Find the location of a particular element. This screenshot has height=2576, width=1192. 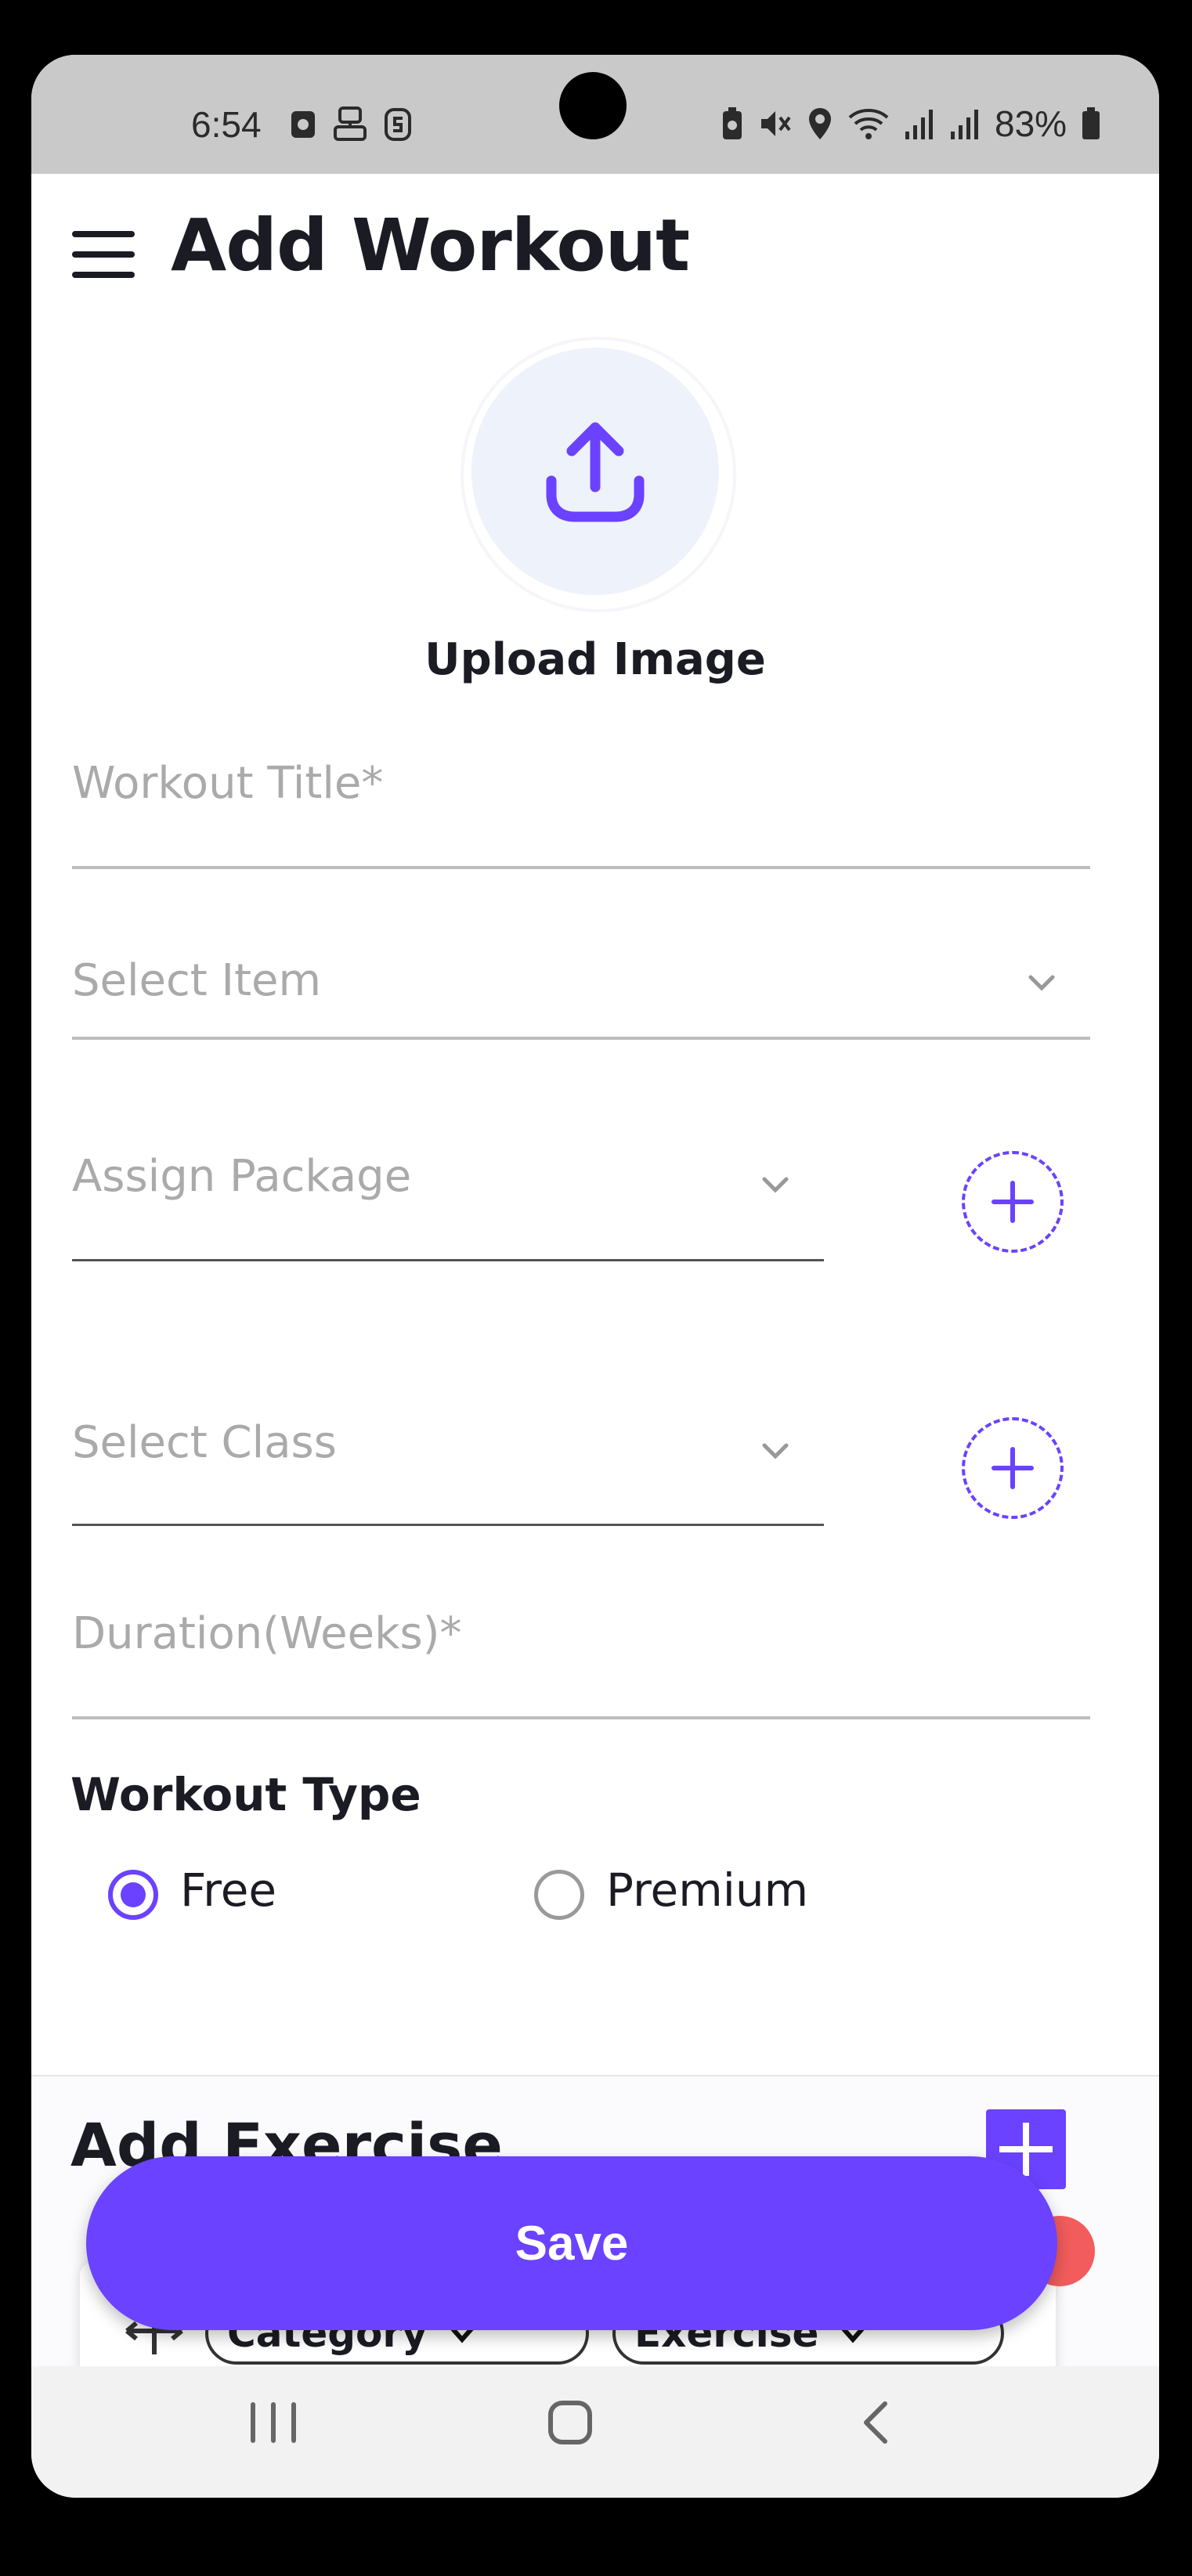

workout-type-label: Workout Type is located at coordinates (246, 1795).